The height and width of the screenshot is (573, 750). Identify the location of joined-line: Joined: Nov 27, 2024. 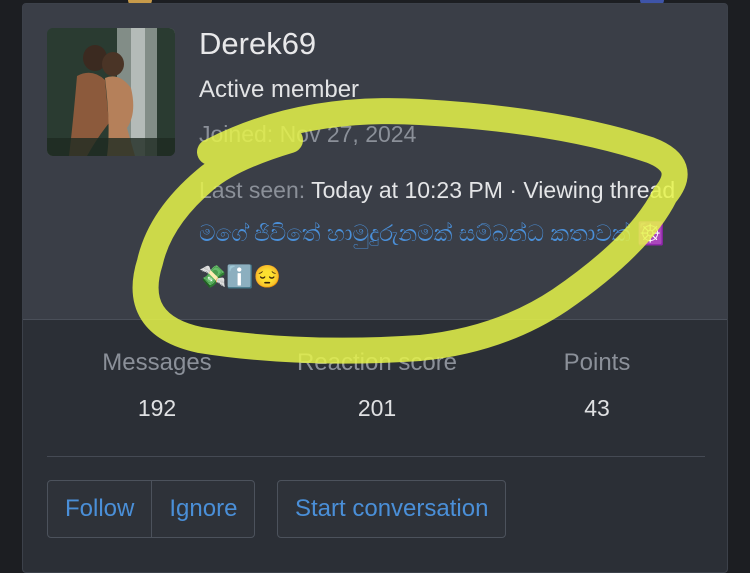
(307, 134).